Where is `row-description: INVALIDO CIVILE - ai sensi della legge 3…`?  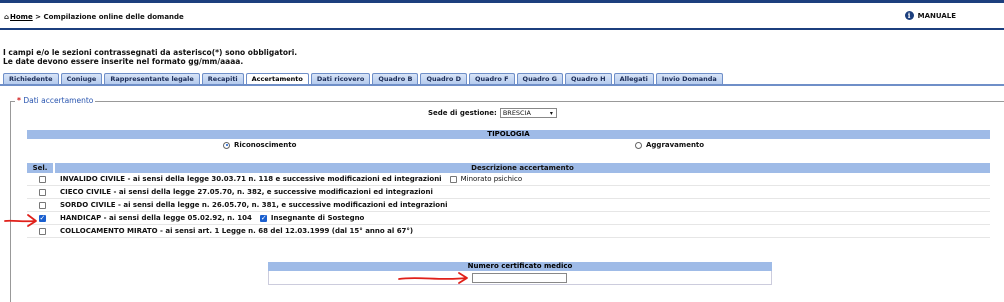 row-description: INVALIDO CIVILE - ai sensi della legge 3… is located at coordinates (251, 179).